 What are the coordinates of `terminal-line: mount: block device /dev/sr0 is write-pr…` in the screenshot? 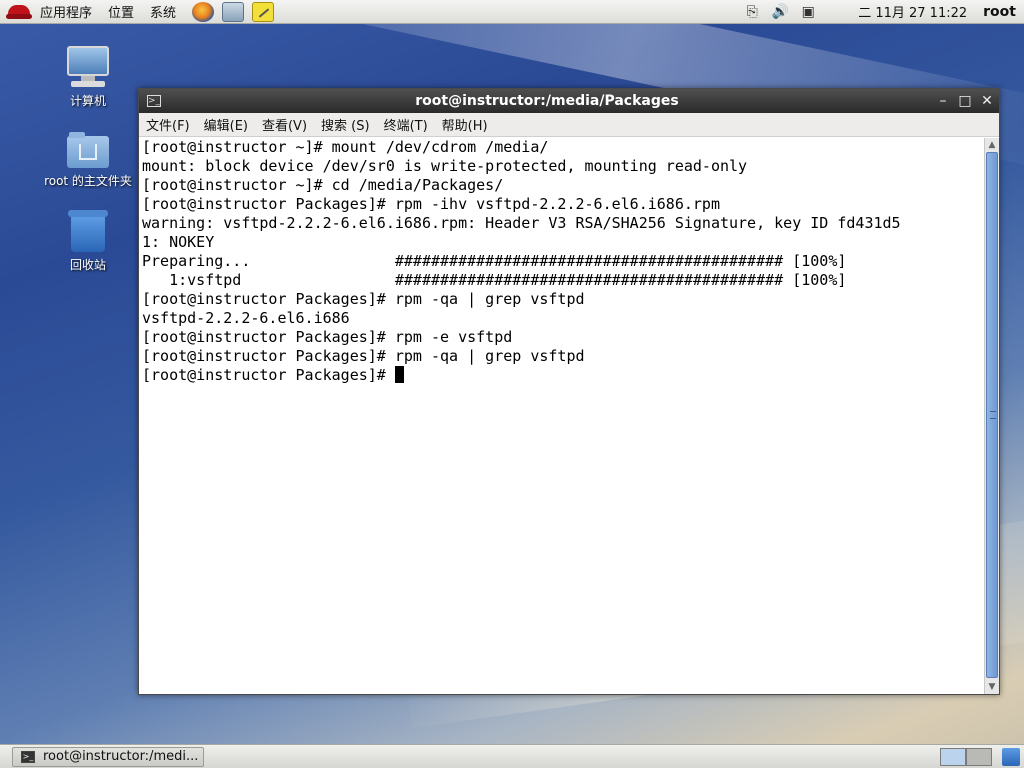 It's located at (445, 166).